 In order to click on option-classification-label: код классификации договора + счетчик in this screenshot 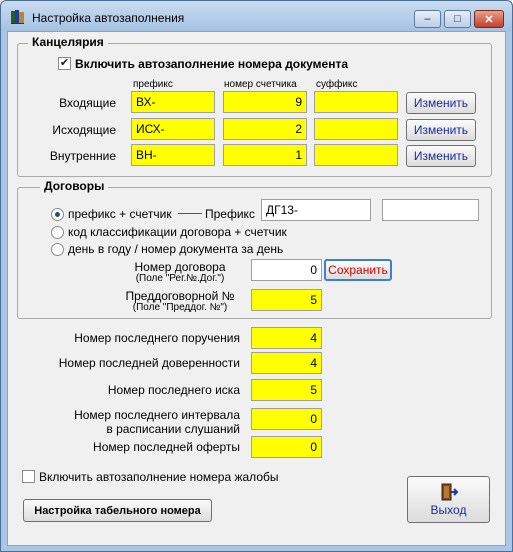, I will do `click(177, 232)`.